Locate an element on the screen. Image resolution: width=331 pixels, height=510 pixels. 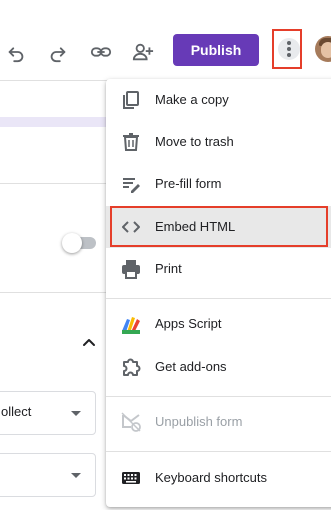
publish-button: Publish is located at coordinates (216, 50).